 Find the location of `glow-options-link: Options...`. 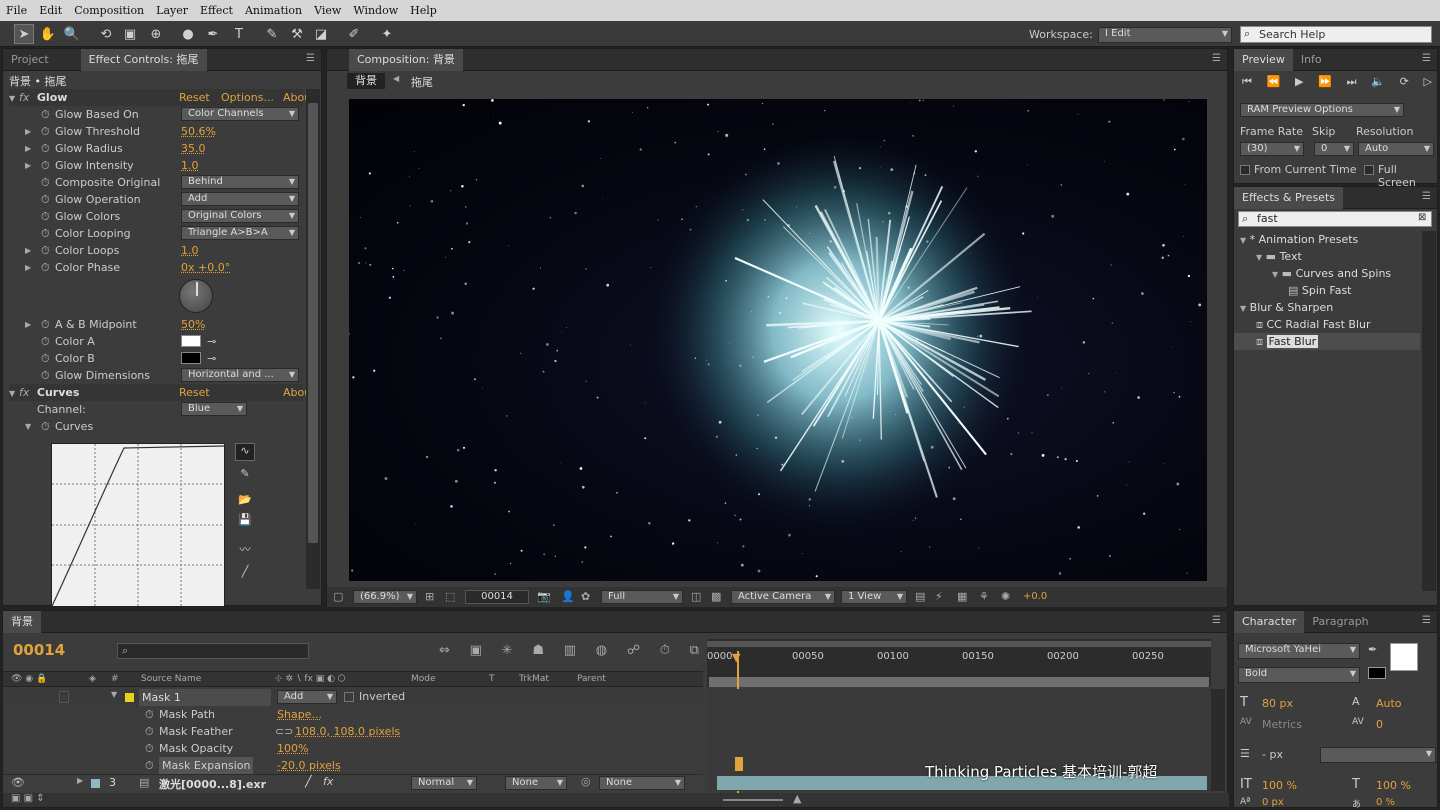

glow-options-link: Options... is located at coordinates (247, 97).